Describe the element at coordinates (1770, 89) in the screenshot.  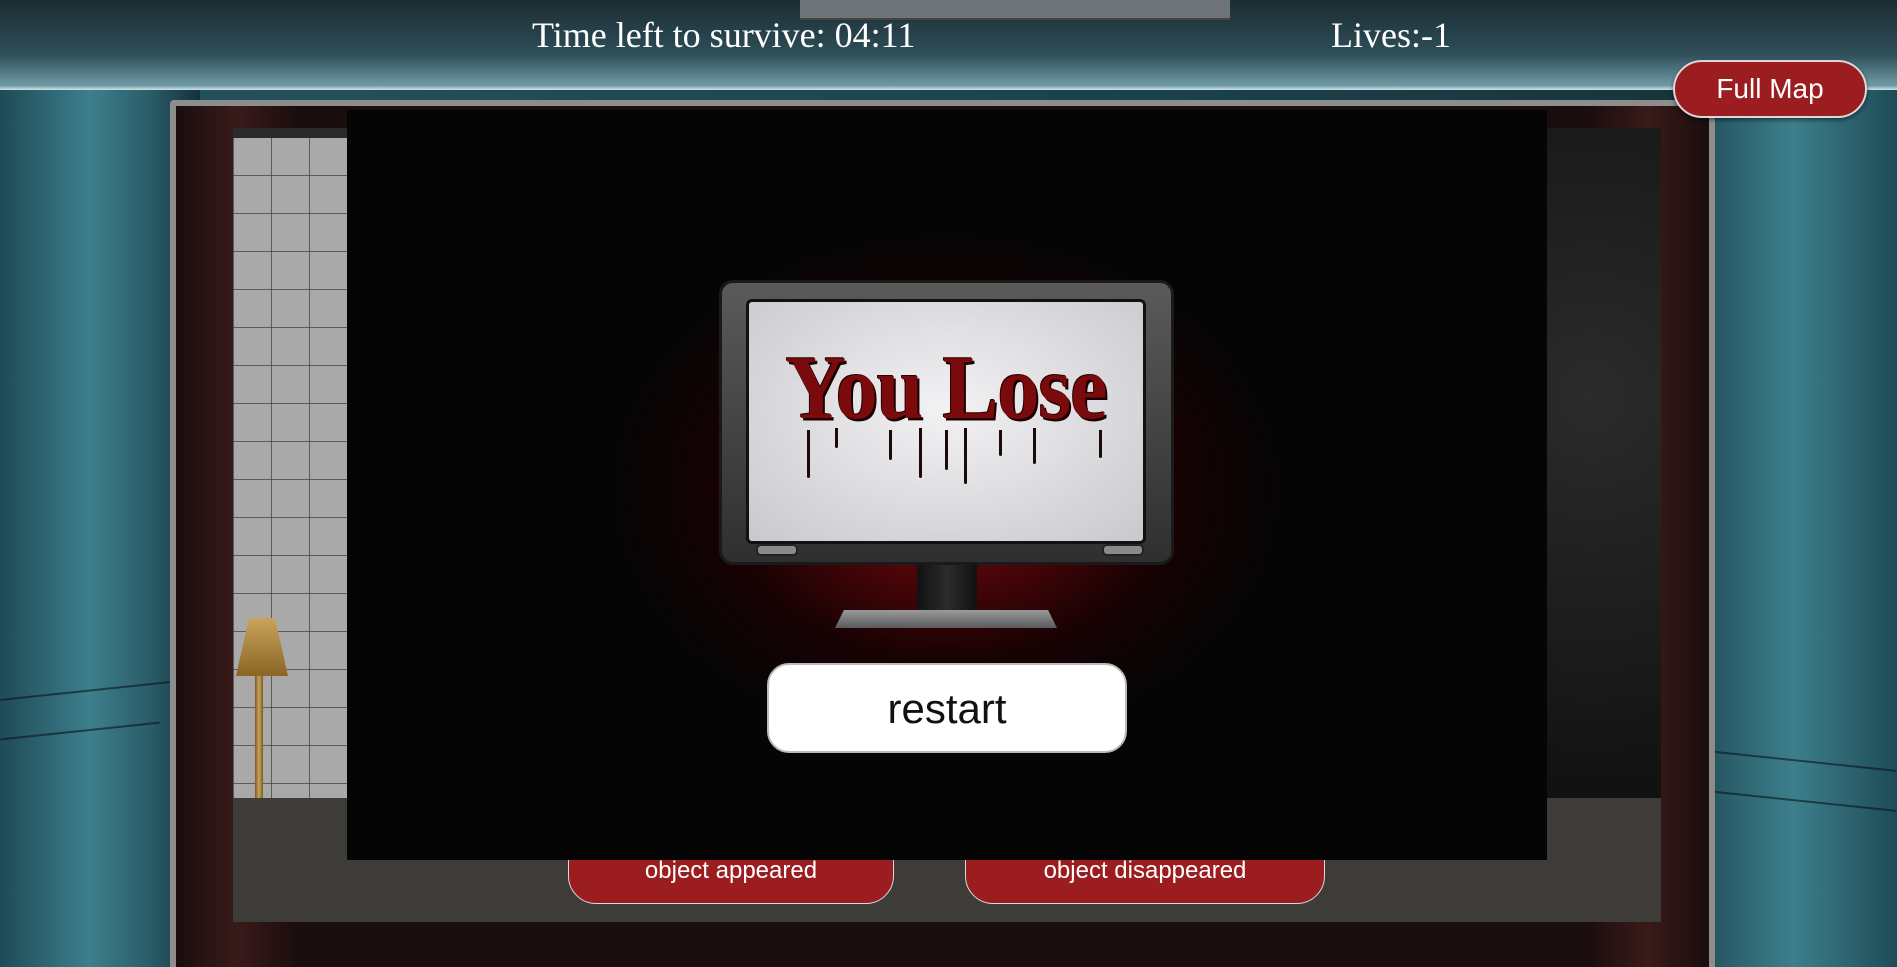
I see `full-map-button: Full Map` at that location.